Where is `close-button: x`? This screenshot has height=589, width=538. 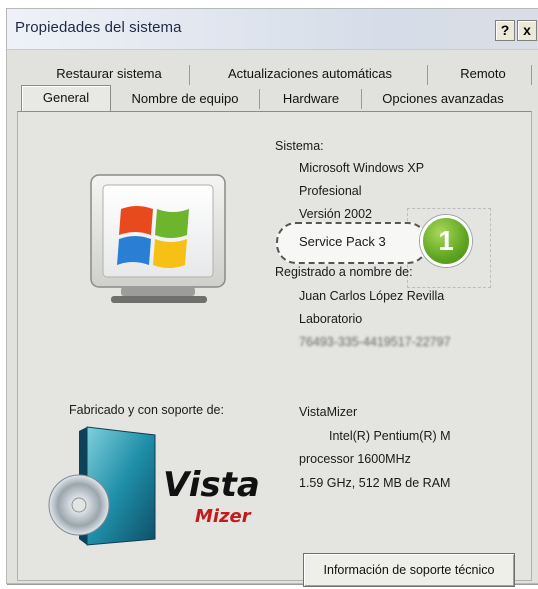
close-button: x is located at coordinates (527, 30).